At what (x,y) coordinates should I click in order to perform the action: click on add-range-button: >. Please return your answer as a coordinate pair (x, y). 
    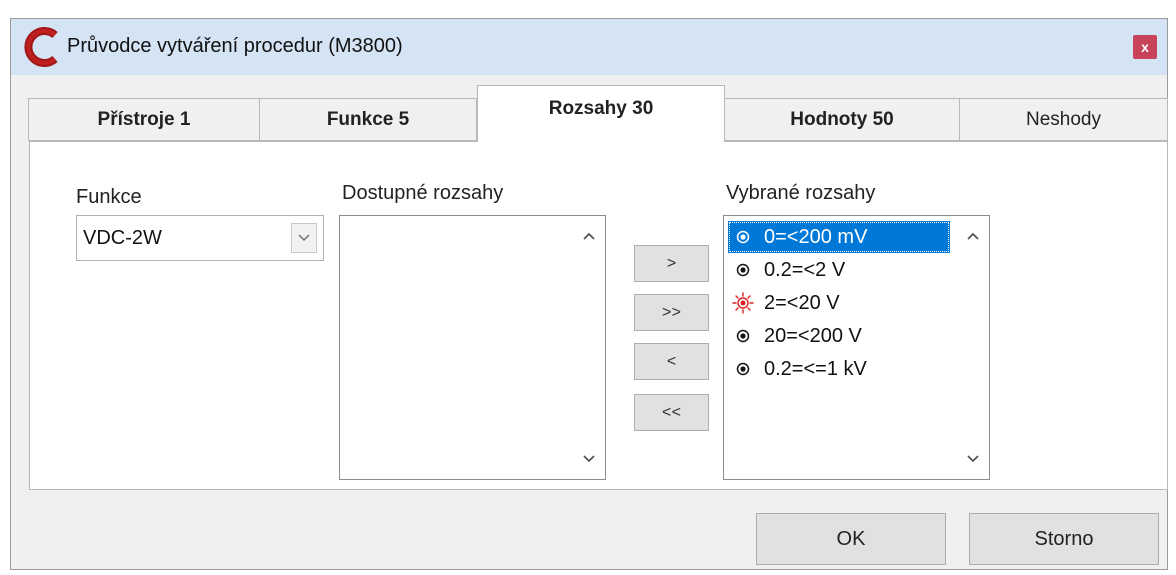
    Looking at the image, I should click on (671, 263).